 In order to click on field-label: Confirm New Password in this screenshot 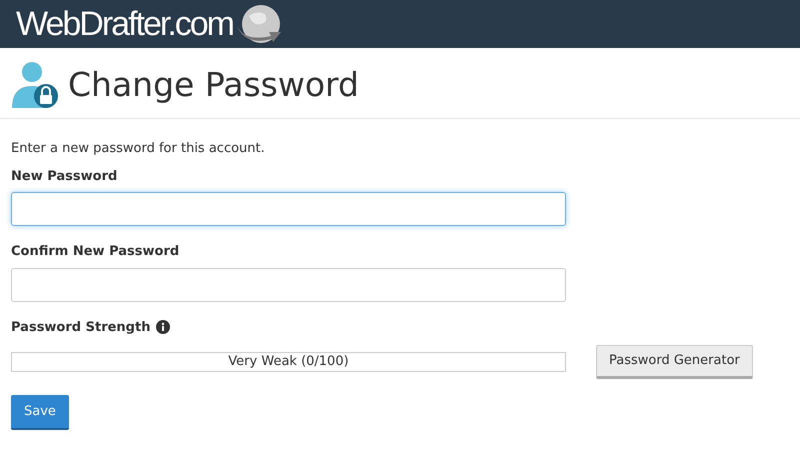, I will do `click(95, 252)`.